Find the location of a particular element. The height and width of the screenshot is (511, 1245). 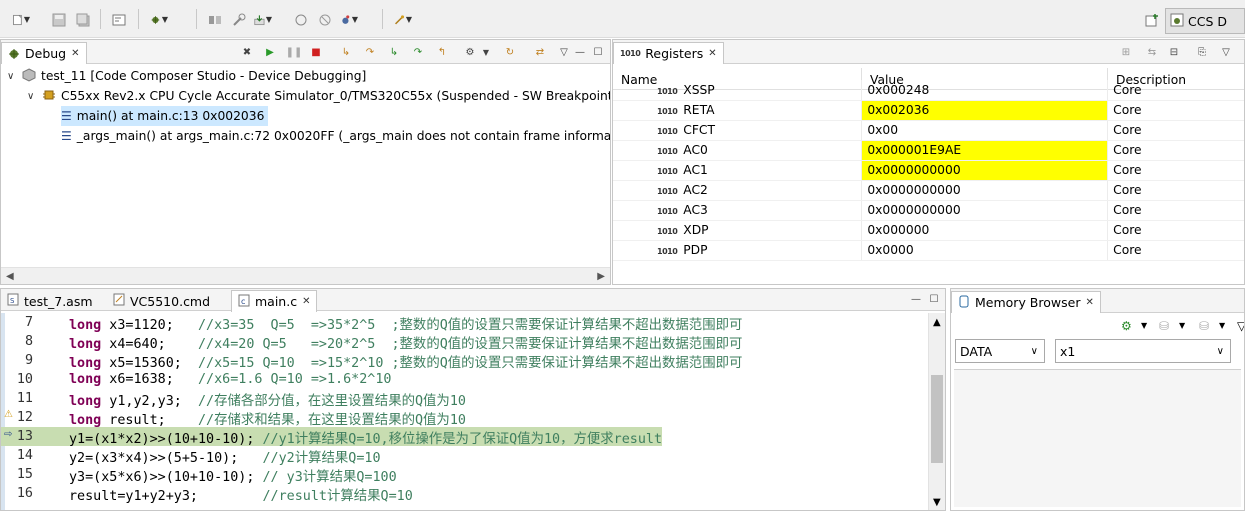

tab-main-c: c main.c ✕ is located at coordinates (274, 301).